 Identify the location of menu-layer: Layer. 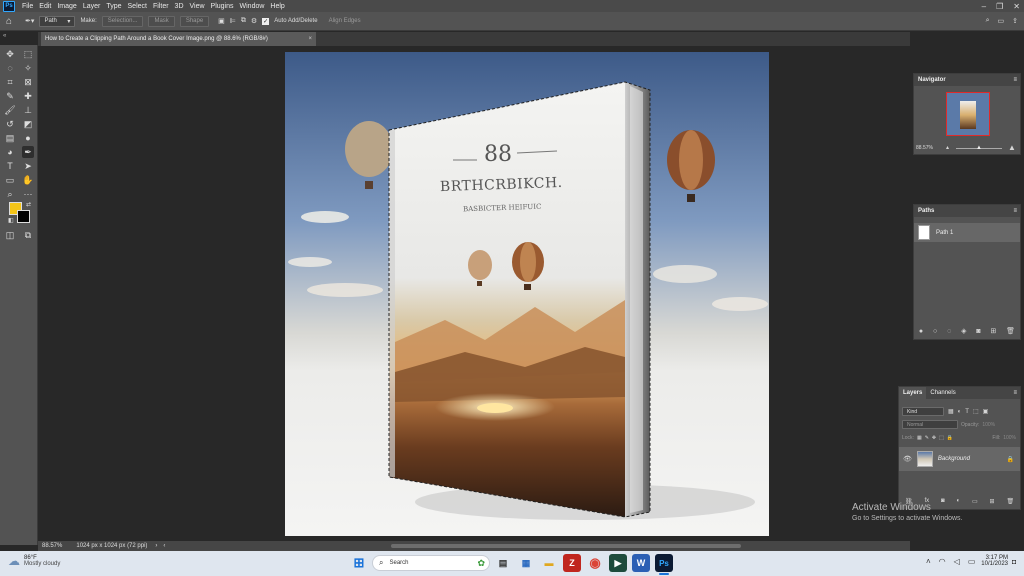
(92, 6).